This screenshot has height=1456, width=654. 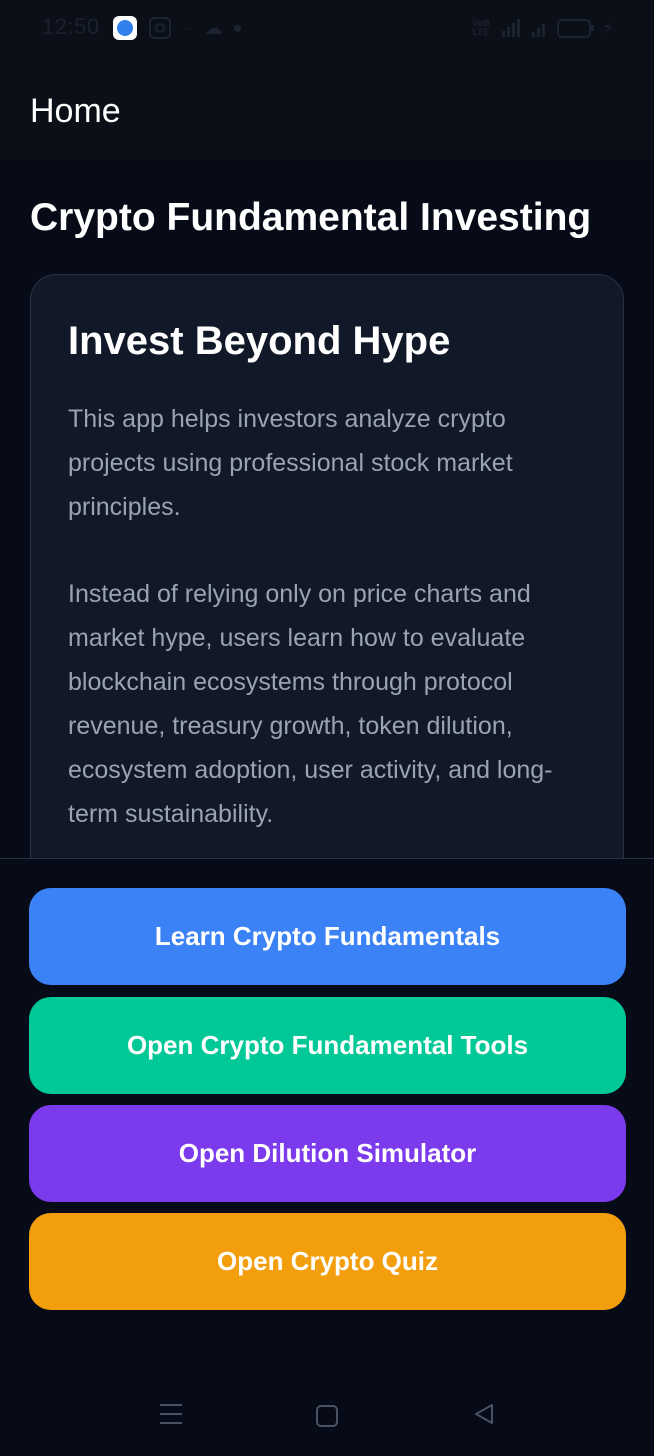 I want to click on system-icons: VoB LTE ⚡, so click(x=543, y=28).